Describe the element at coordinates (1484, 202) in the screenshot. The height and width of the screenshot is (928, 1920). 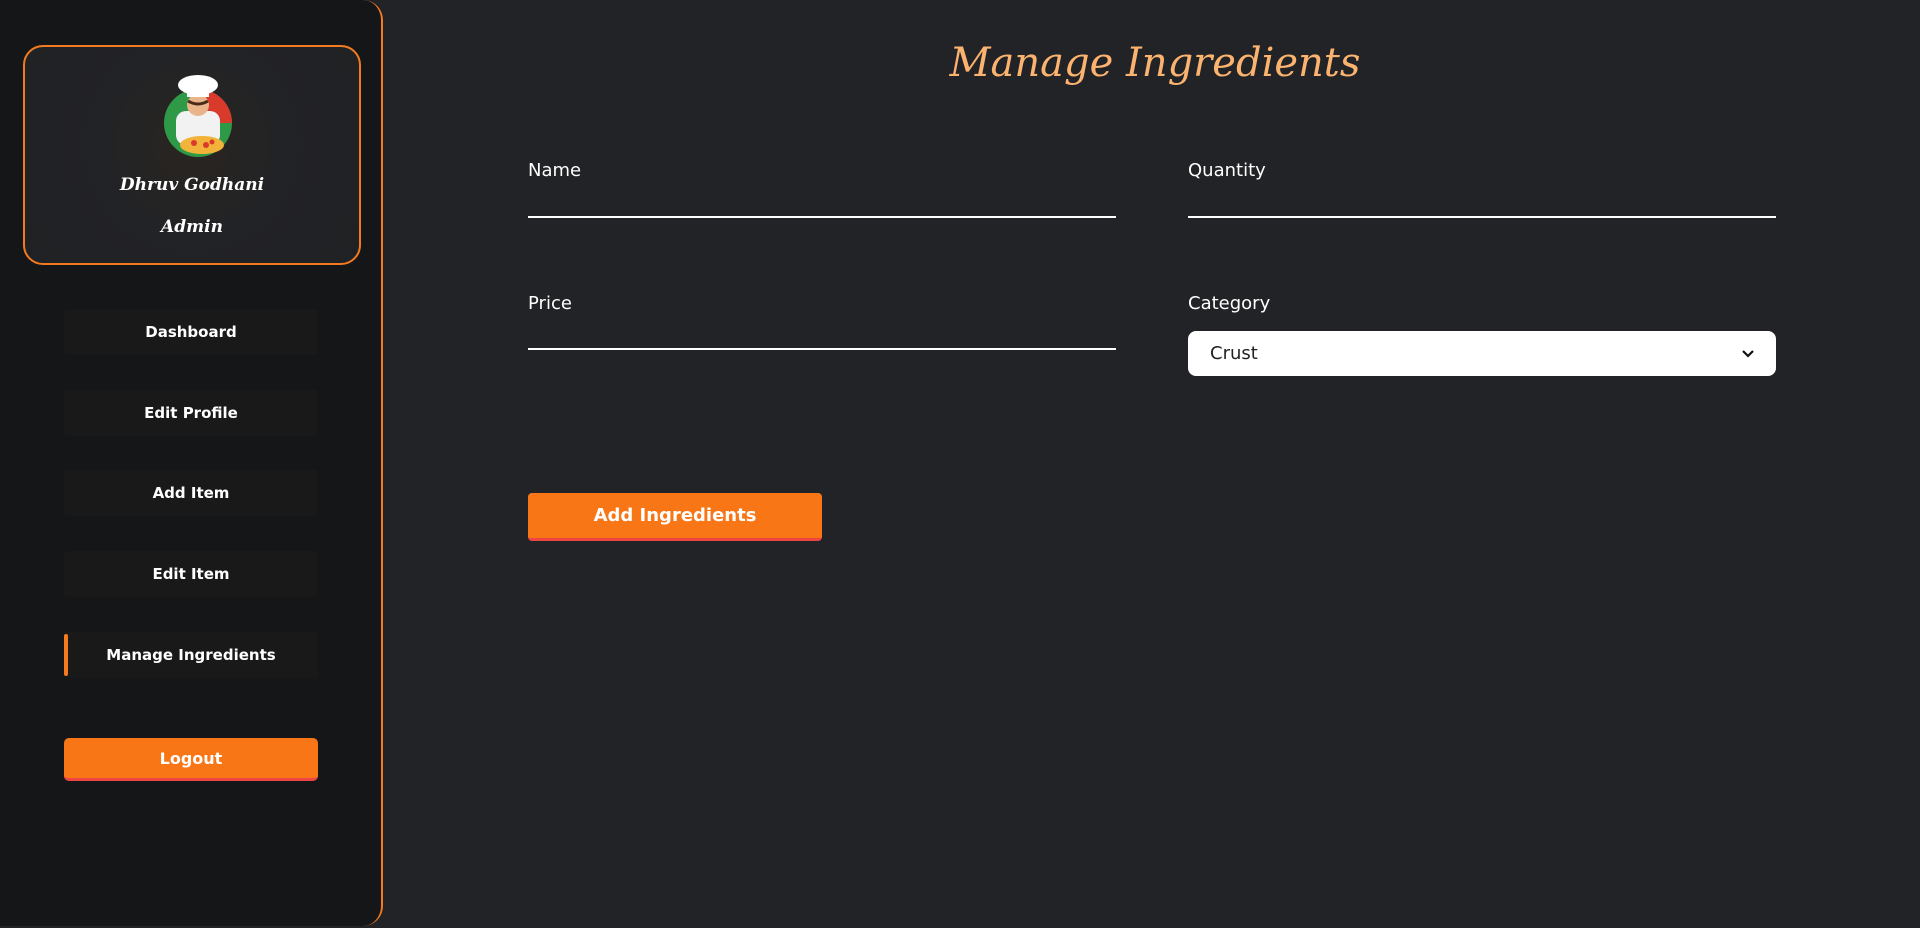
I see `quantity-input` at that location.